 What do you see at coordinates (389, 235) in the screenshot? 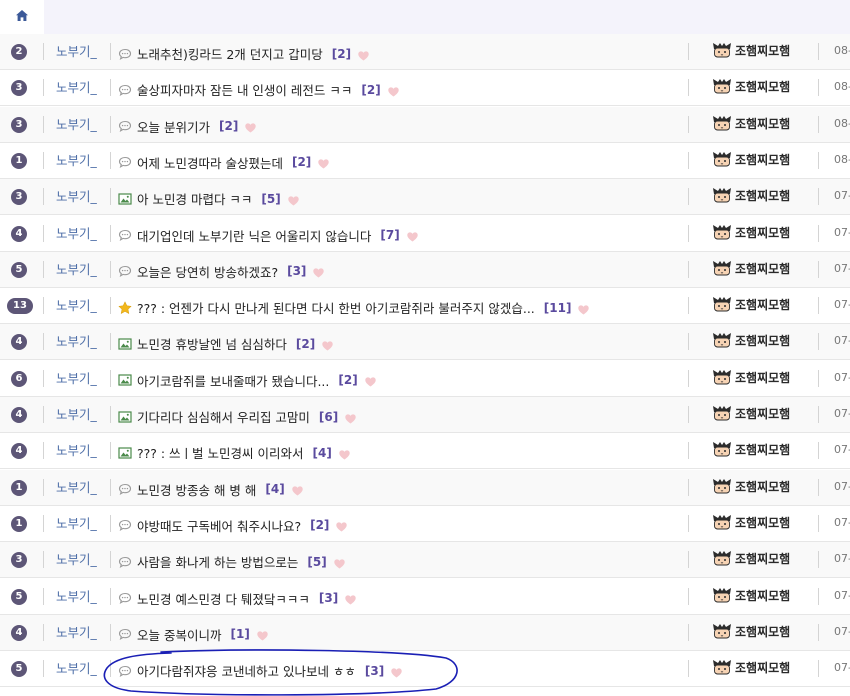
I see `comment-count: [7]` at bounding box center [389, 235].